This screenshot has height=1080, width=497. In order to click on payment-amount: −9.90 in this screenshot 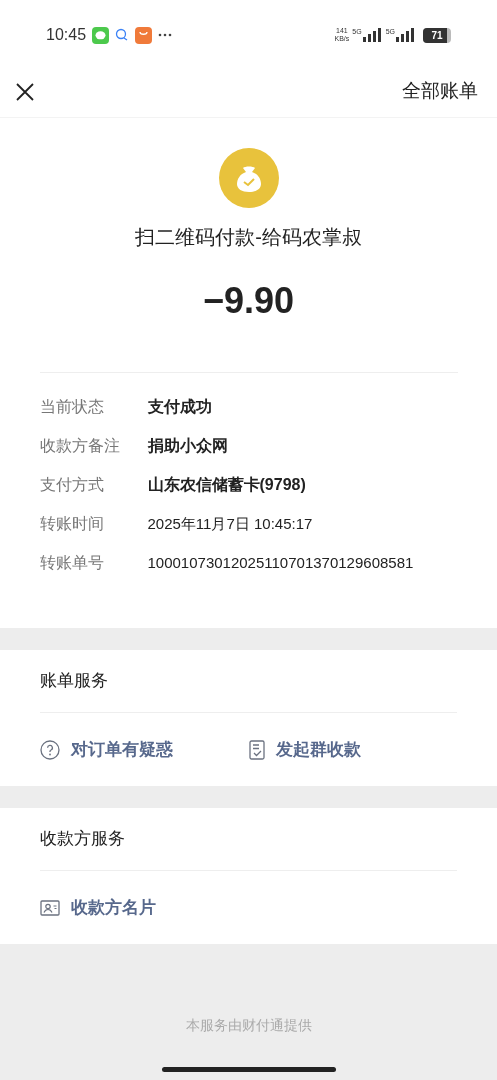, I will do `click(248, 301)`.